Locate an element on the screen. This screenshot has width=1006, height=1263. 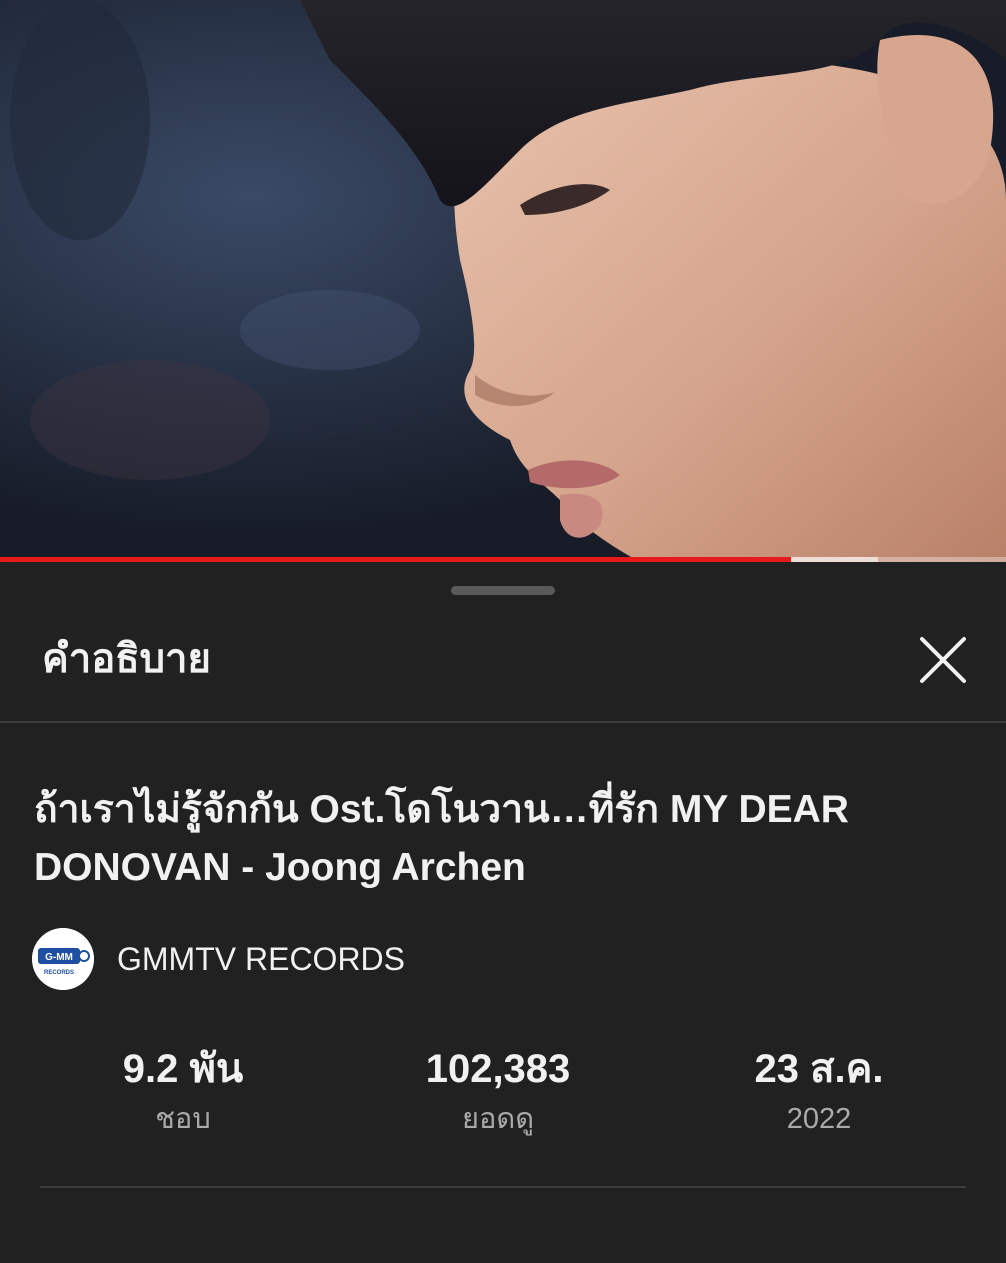
gmmtv-logo-icon: G-MM RECORDS is located at coordinates (63, 959).